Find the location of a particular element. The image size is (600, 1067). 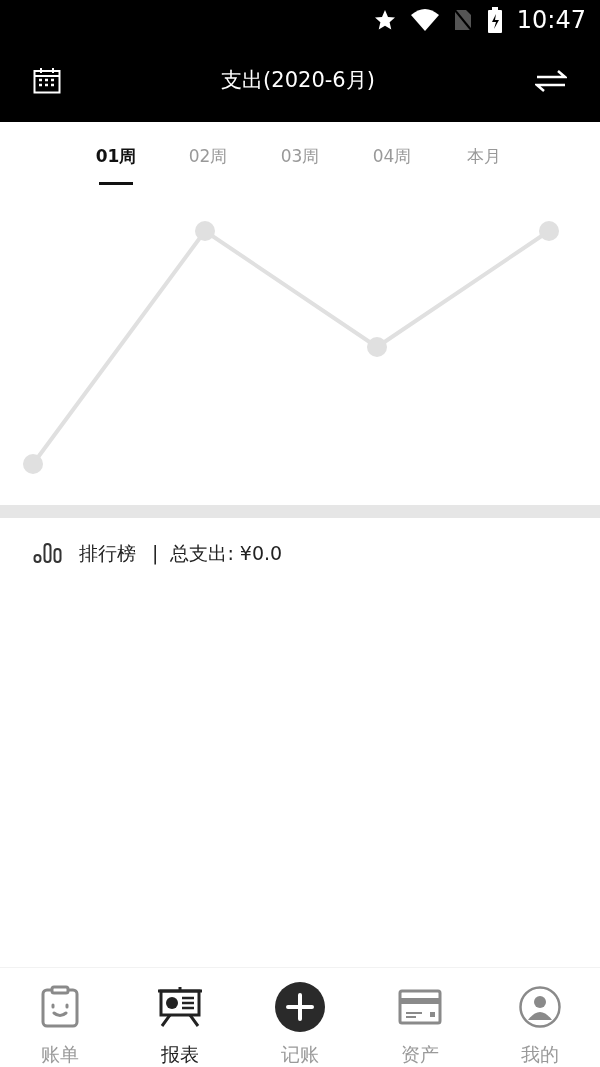

presentation-board-icon is located at coordinates (180, 1007).